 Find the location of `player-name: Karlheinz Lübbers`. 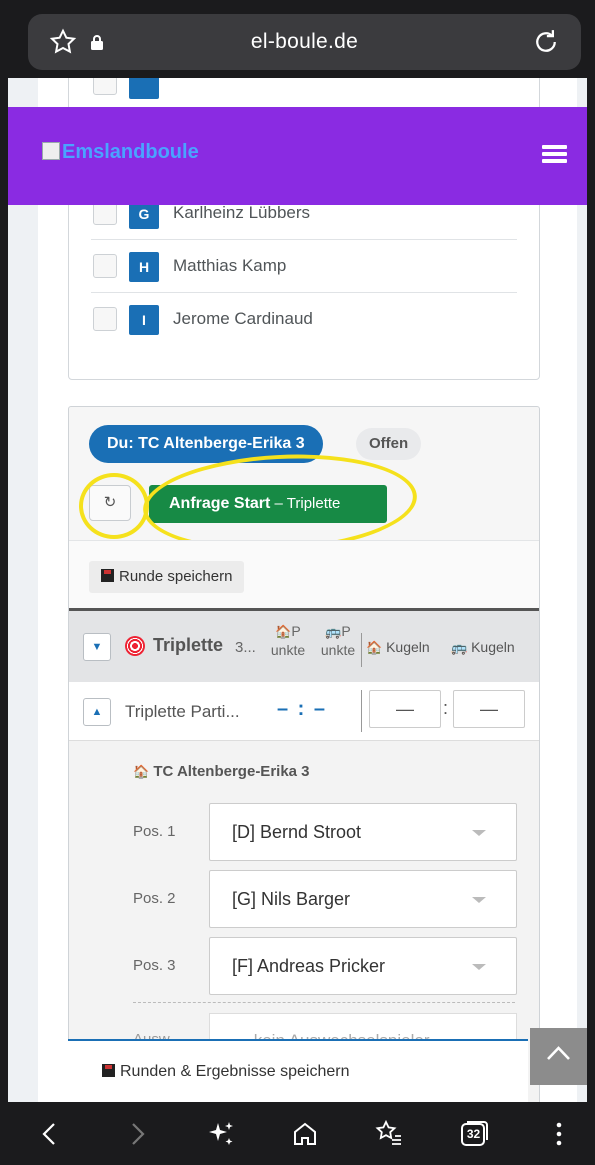

player-name: Karlheinz Lübbers is located at coordinates (242, 212).